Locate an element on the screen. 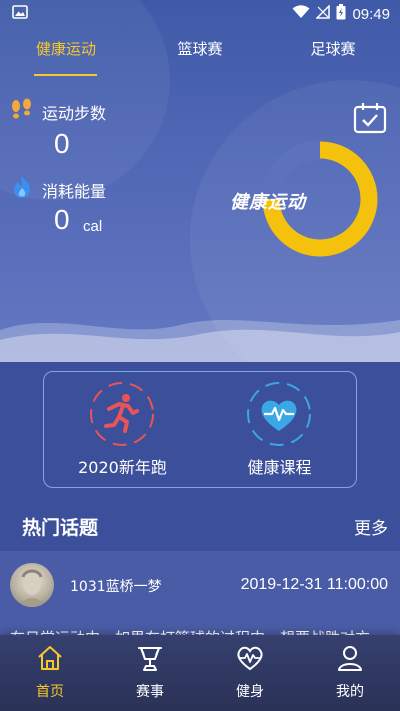  energy-label: 消耗能量 is located at coordinates (74, 191).